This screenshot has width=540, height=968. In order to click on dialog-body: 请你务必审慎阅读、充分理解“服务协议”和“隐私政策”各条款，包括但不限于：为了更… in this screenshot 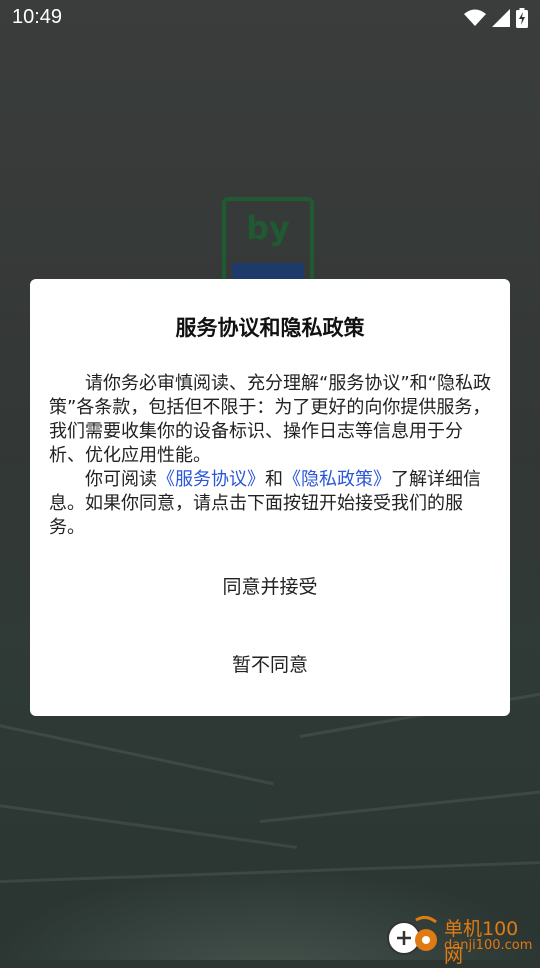, I will do `click(270, 456)`.